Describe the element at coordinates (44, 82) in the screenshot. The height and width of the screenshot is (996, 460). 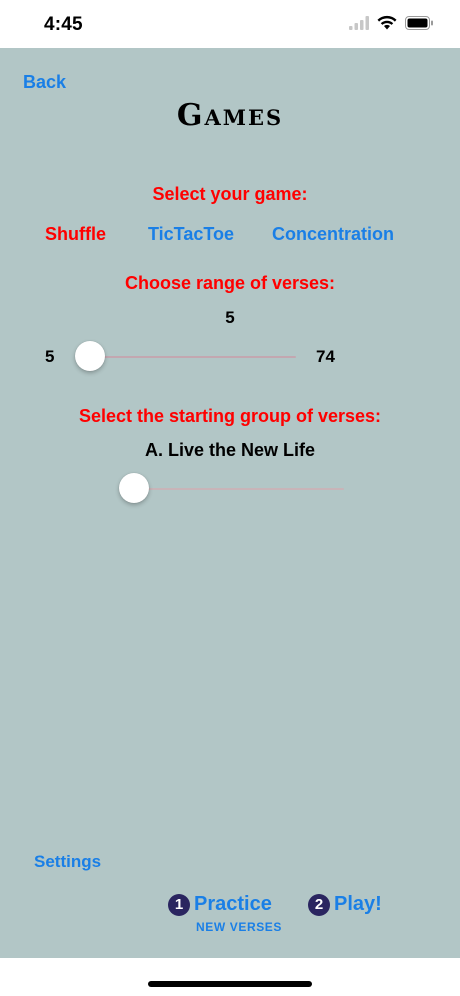
I see `back-button: Back` at that location.